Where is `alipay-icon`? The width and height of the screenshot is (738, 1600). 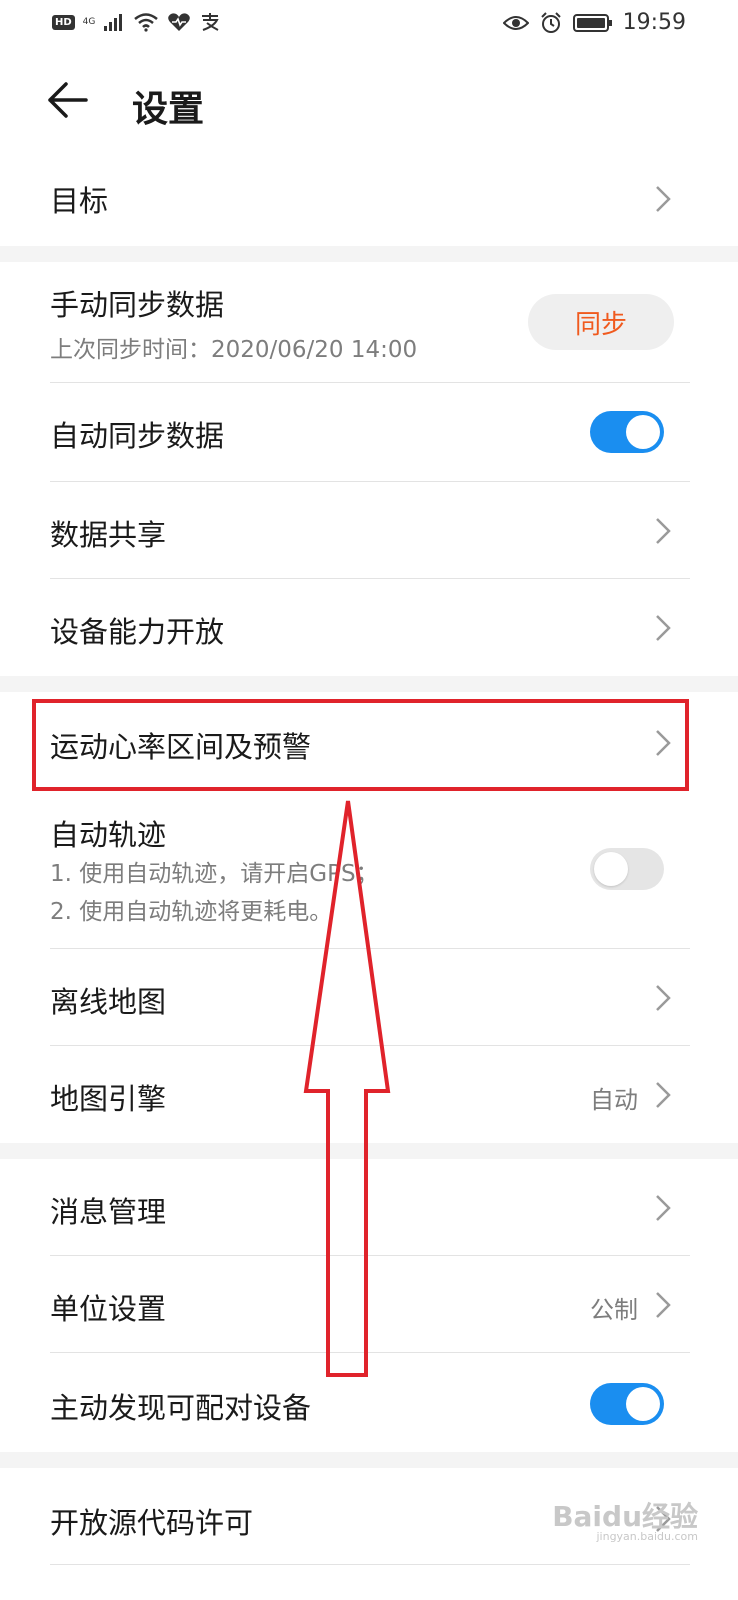 alipay-icon is located at coordinates (210, 22).